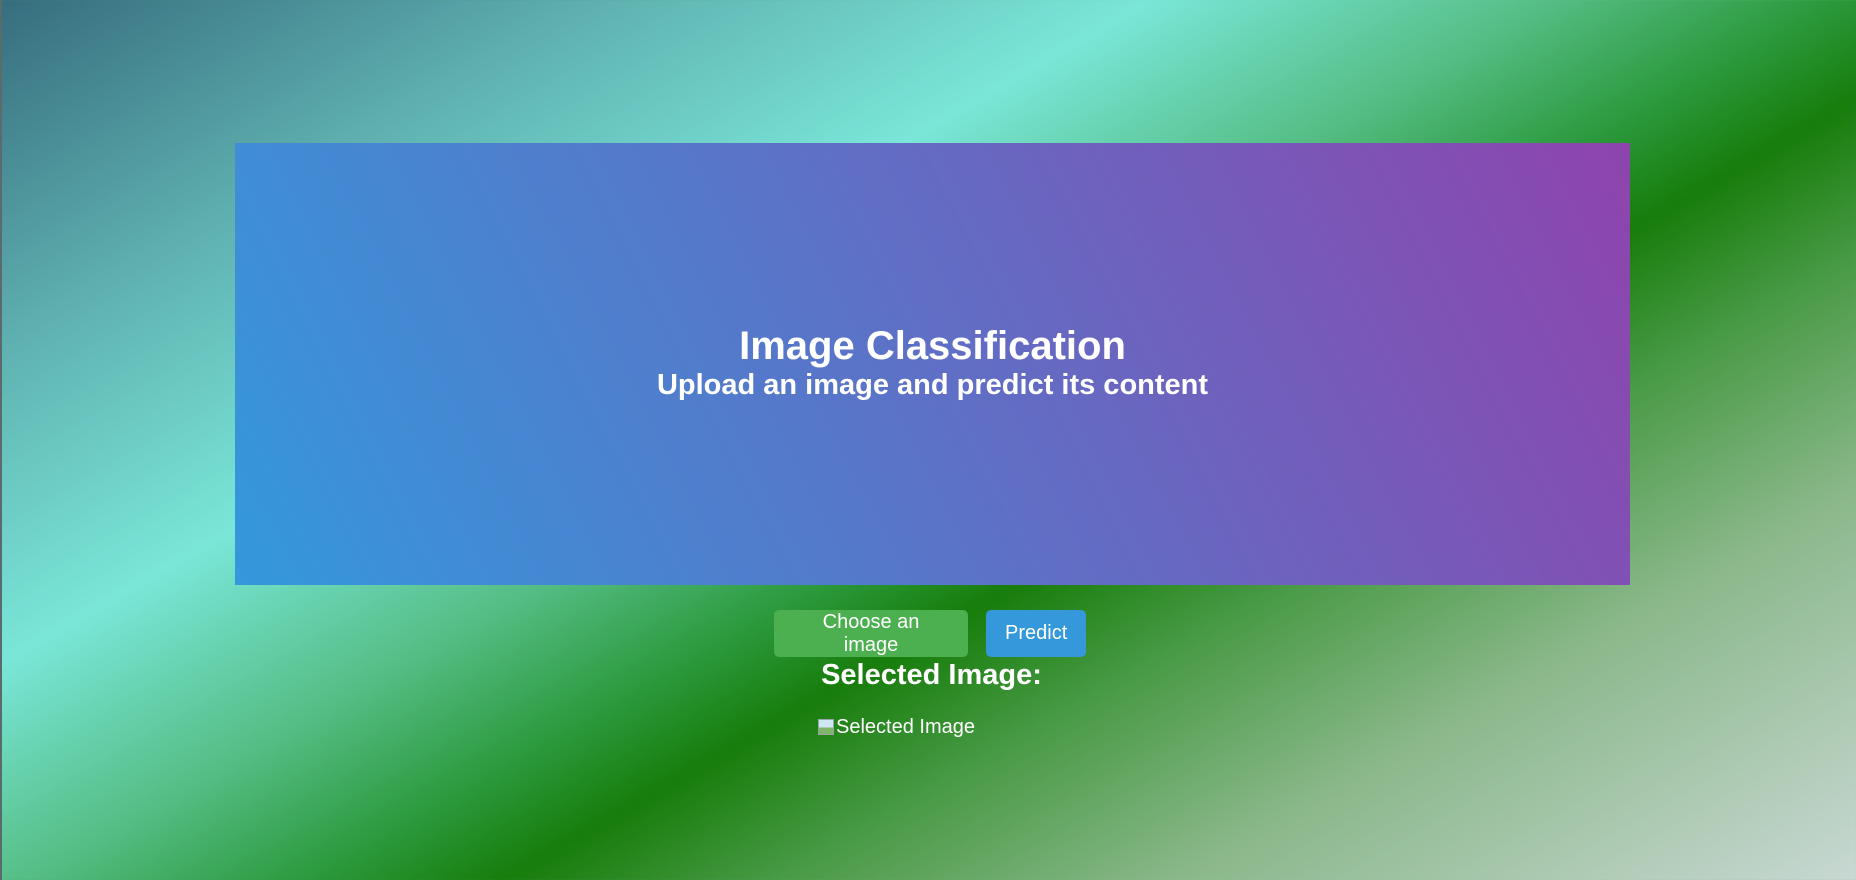 This screenshot has width=1856, height=880. I want to click on selected-image-heading: Selected Image:, so click(931, 675).